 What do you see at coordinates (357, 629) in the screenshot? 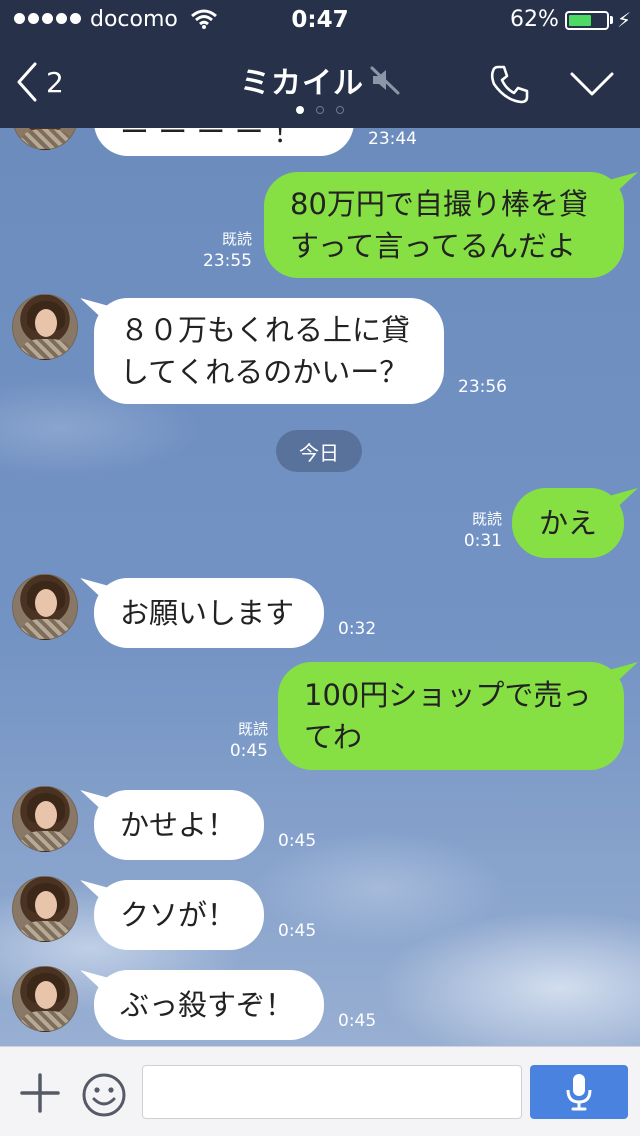
I see `message-time: 0:32` at bounding box center [357, 629].